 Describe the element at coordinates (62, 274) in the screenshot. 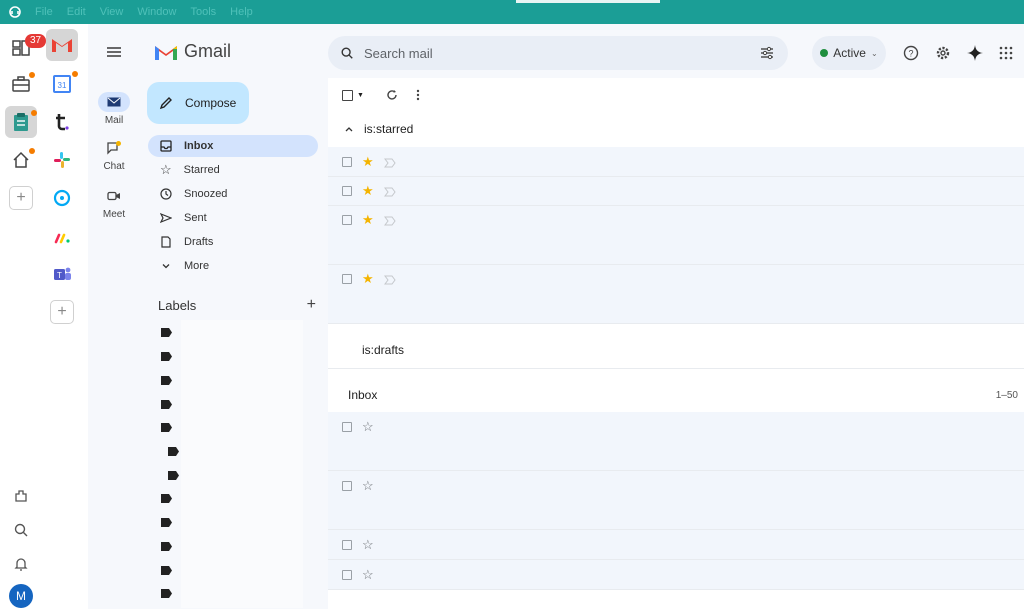

I see `teams-app-icon: T` at that location.